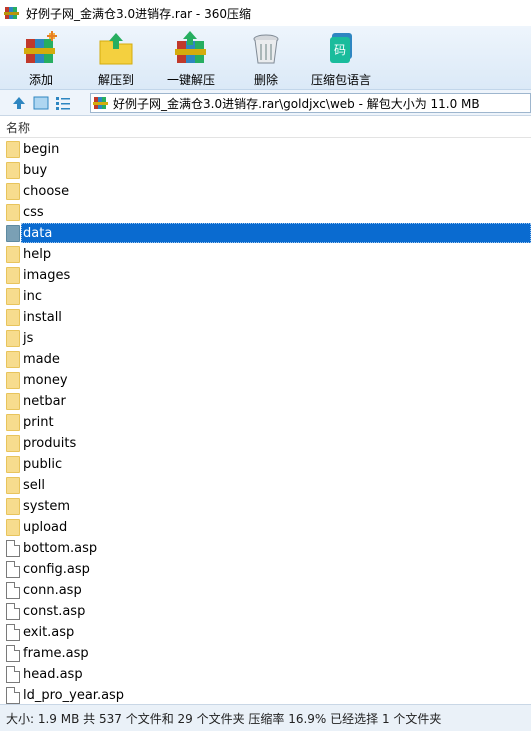 This screenshot has height=731, width=531. What do you see at coordinates (265, 548) in the screenshot?
I see `file-row: bottom.asp` at bounding box center [265, 548].